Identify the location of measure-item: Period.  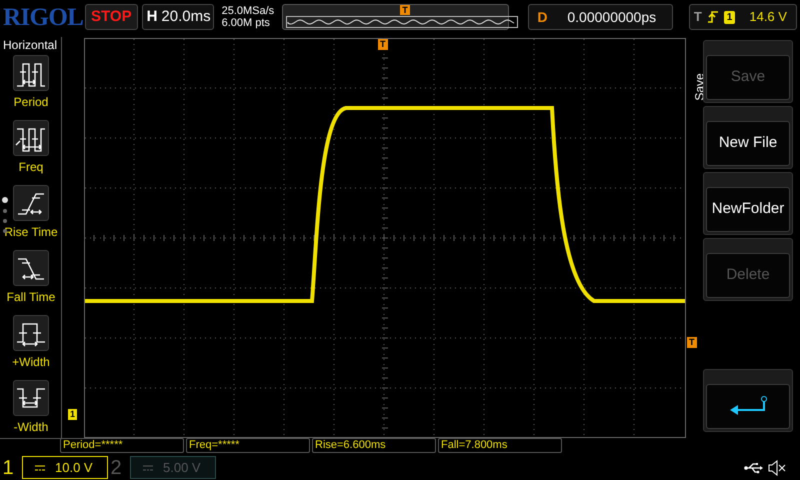
(31, 85).